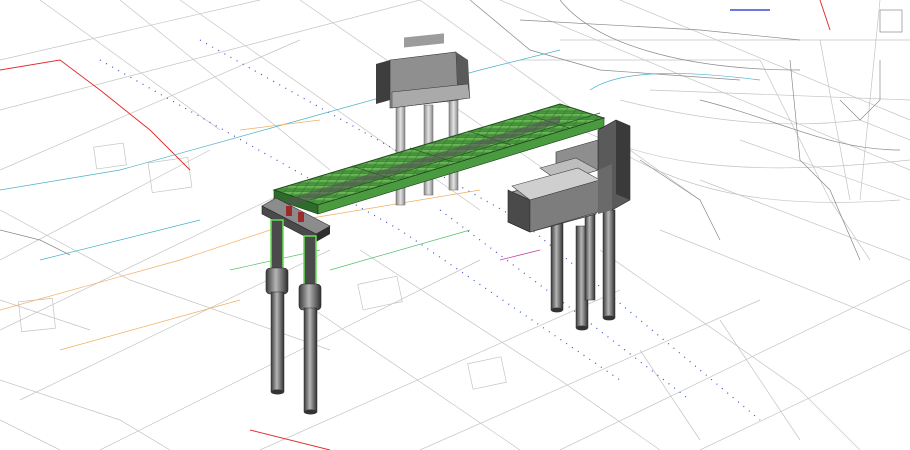  What do you see at coordinates (293, 341) in the screenshot?
I see `left-pier-piles` at bounding box center [293, 341].